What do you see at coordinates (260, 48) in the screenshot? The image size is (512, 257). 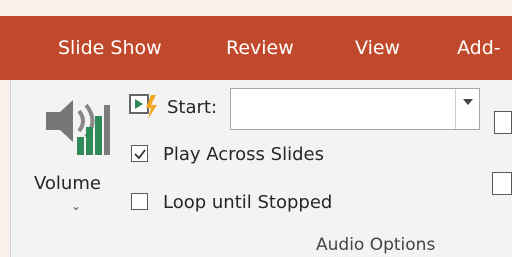 I see `tab-review: Review` at bounding box center [260, 48].